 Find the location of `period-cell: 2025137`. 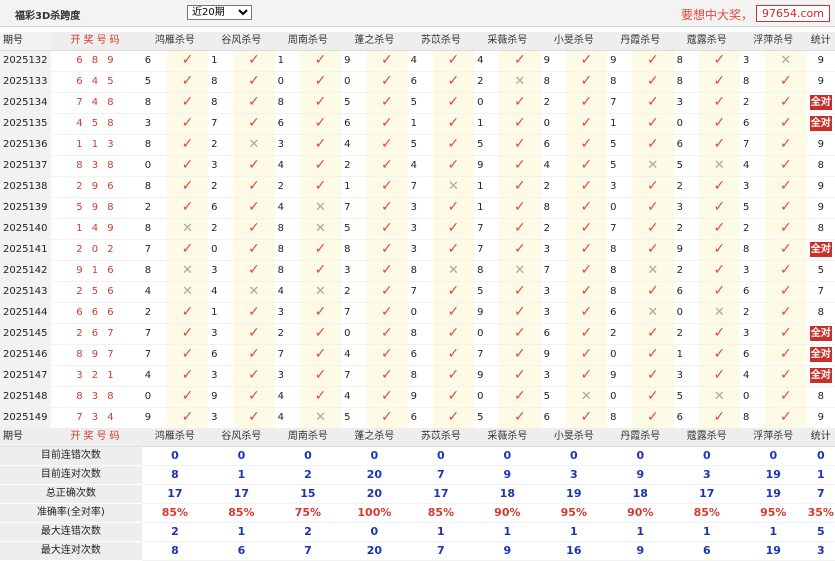

period-cell: 2025137 is located at coordinates (26, 166).